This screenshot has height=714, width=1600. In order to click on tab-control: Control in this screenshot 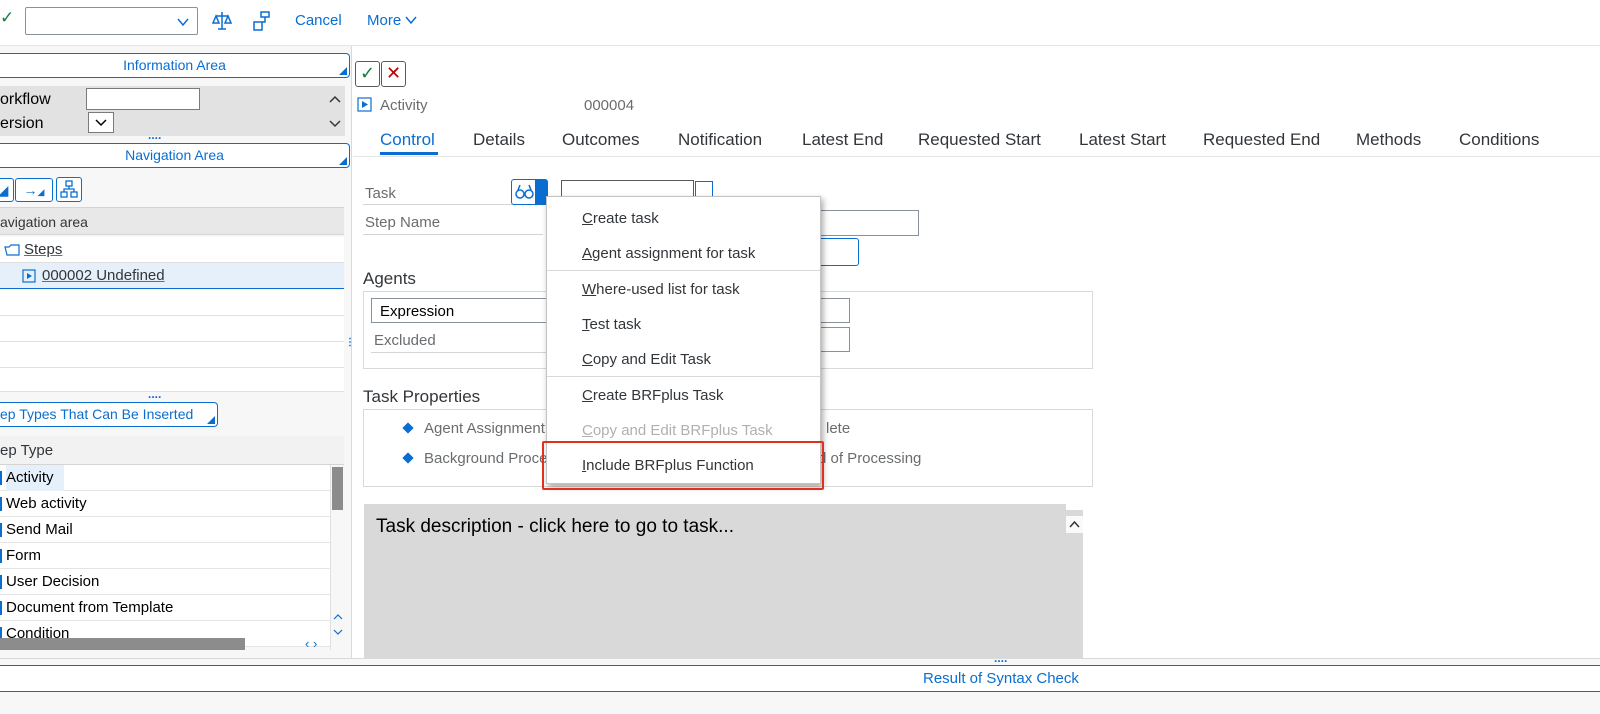, I will do `click(407, 140)`.